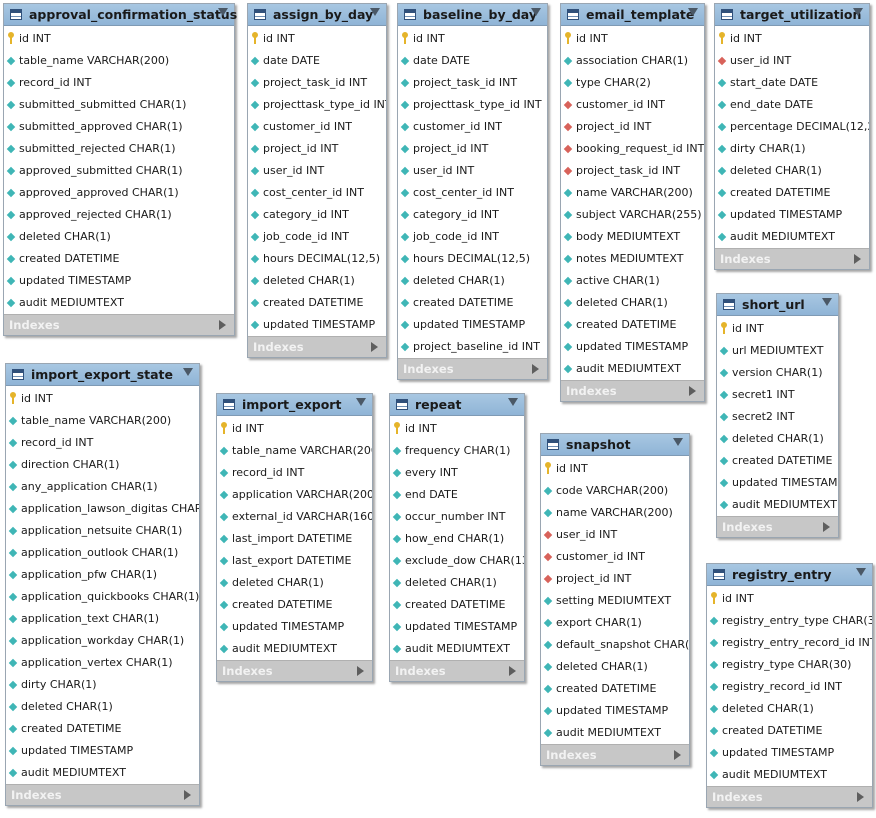  What do you see at coordinates (792, 105) in the screenshot?
I see `column-row: end_date DATE` at bounding box center [792, 105].